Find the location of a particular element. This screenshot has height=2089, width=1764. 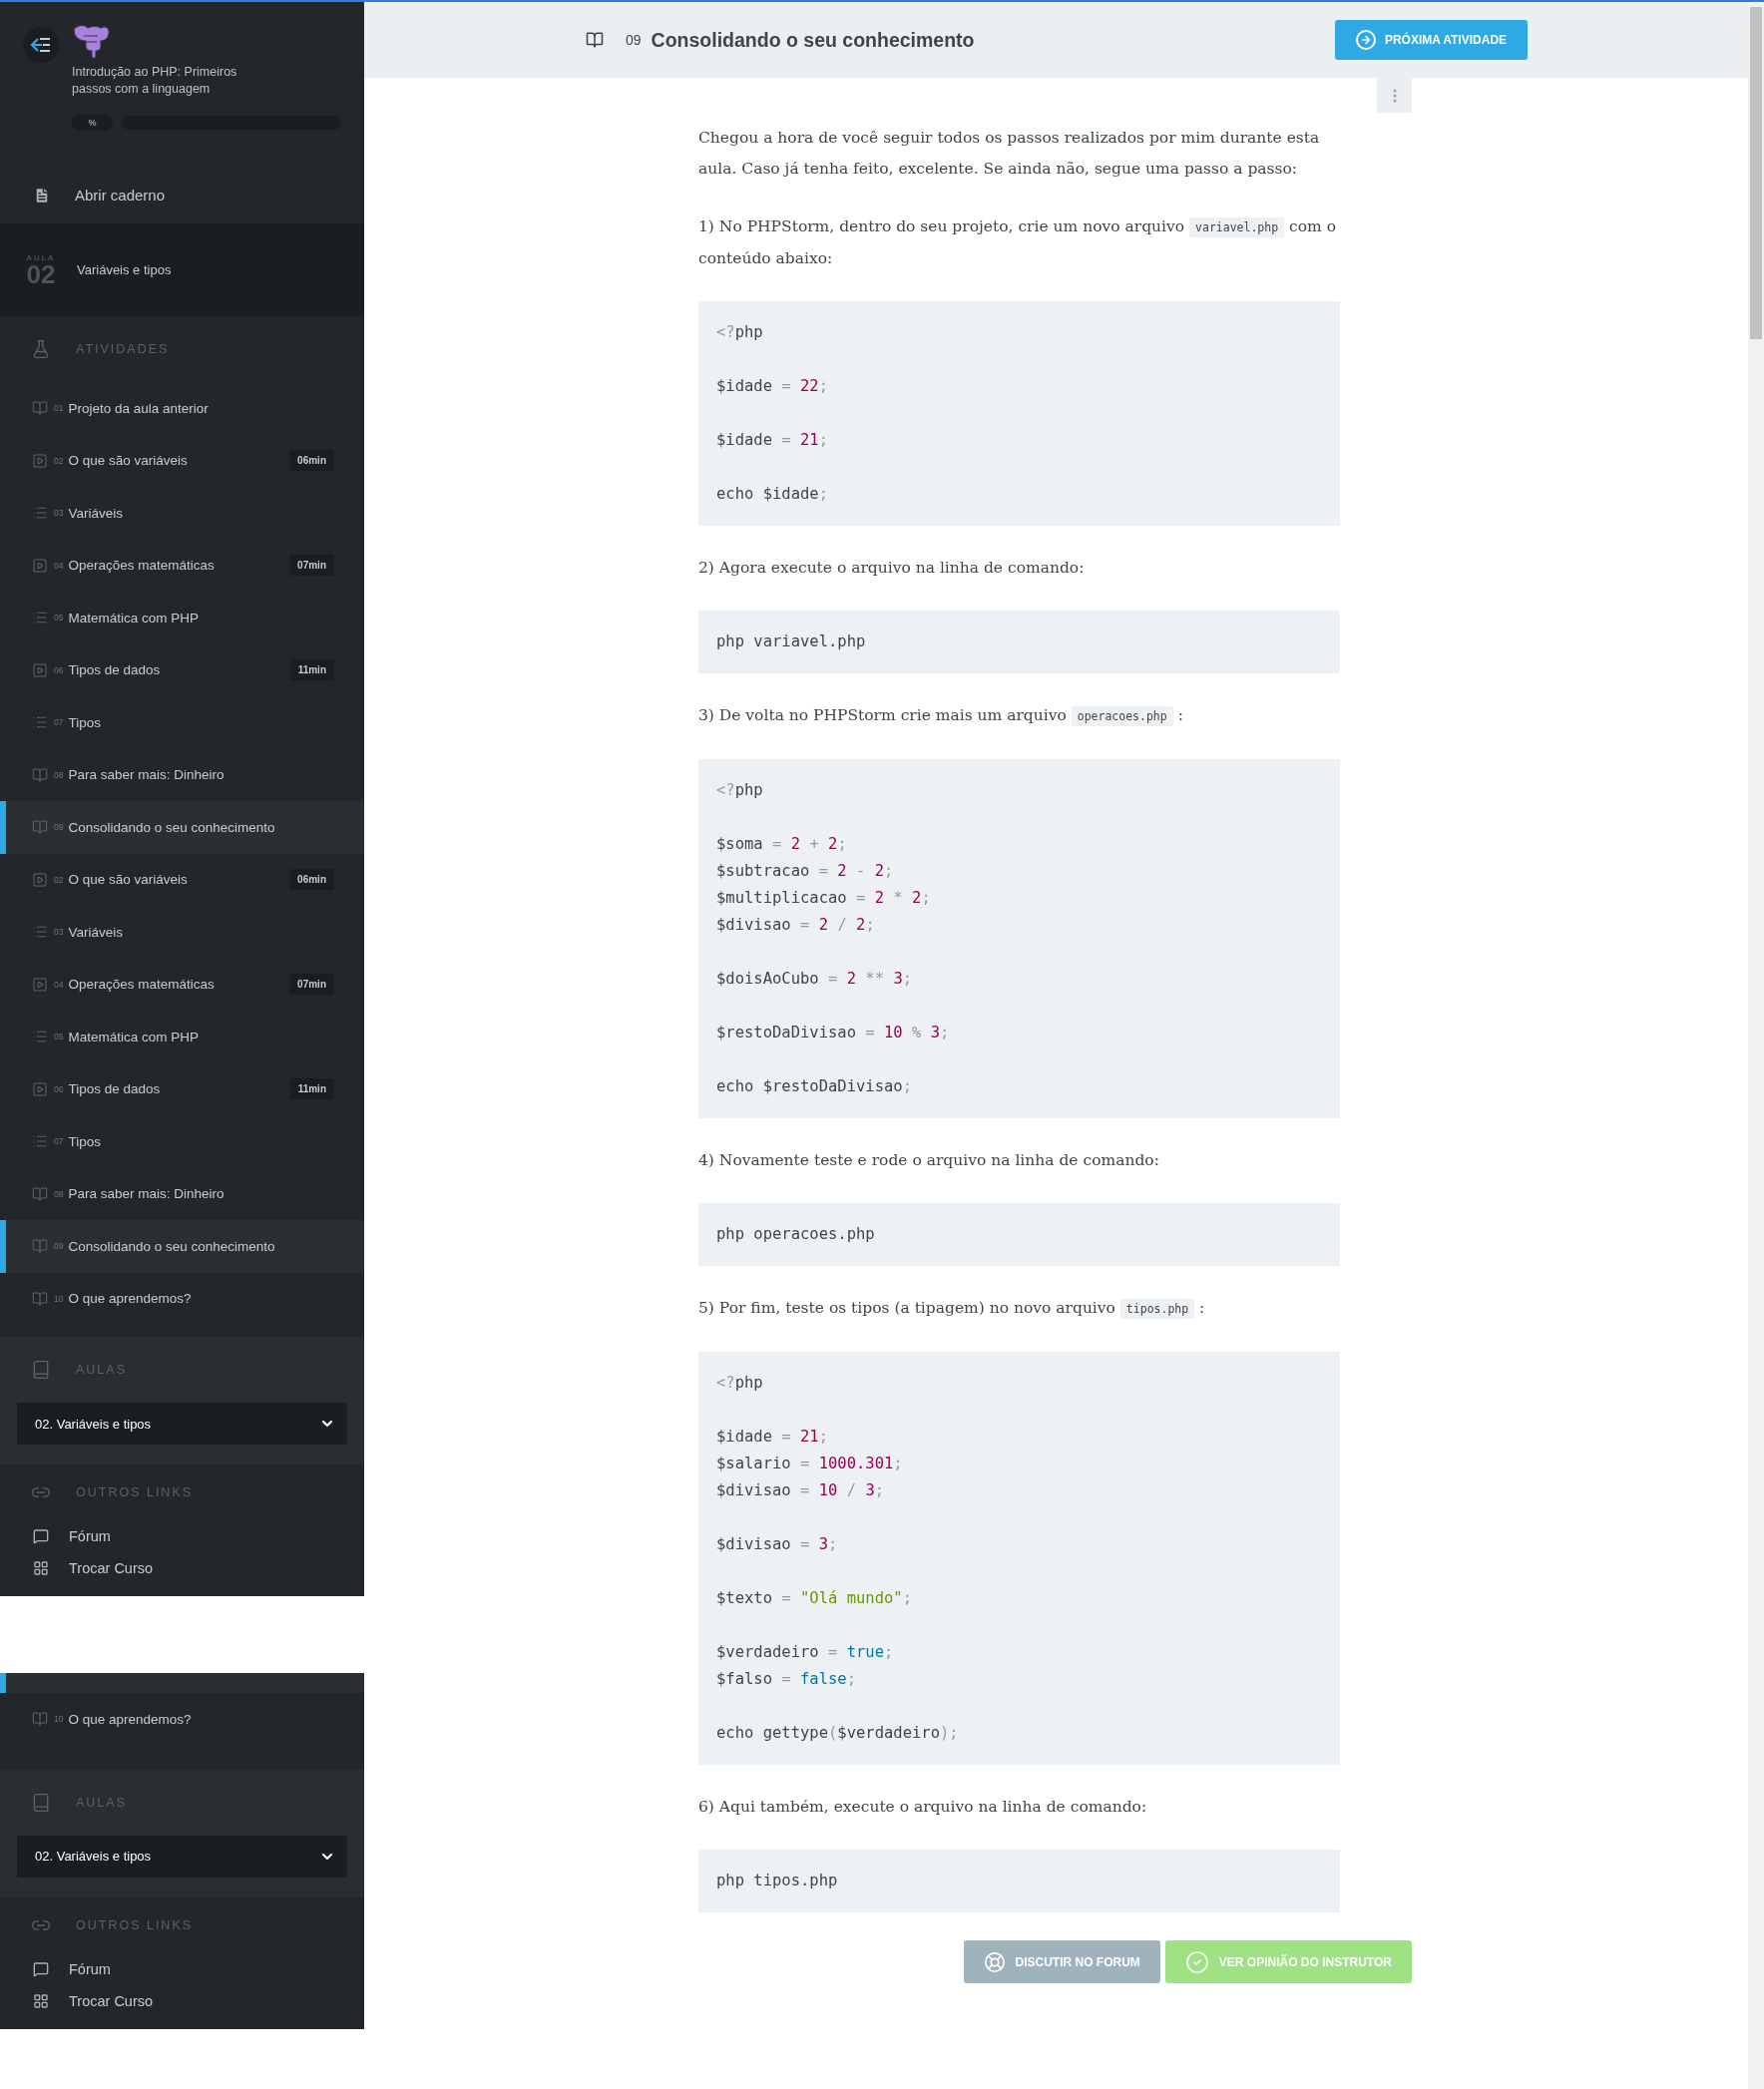

collapse-button is located at coordinates (41, 45).